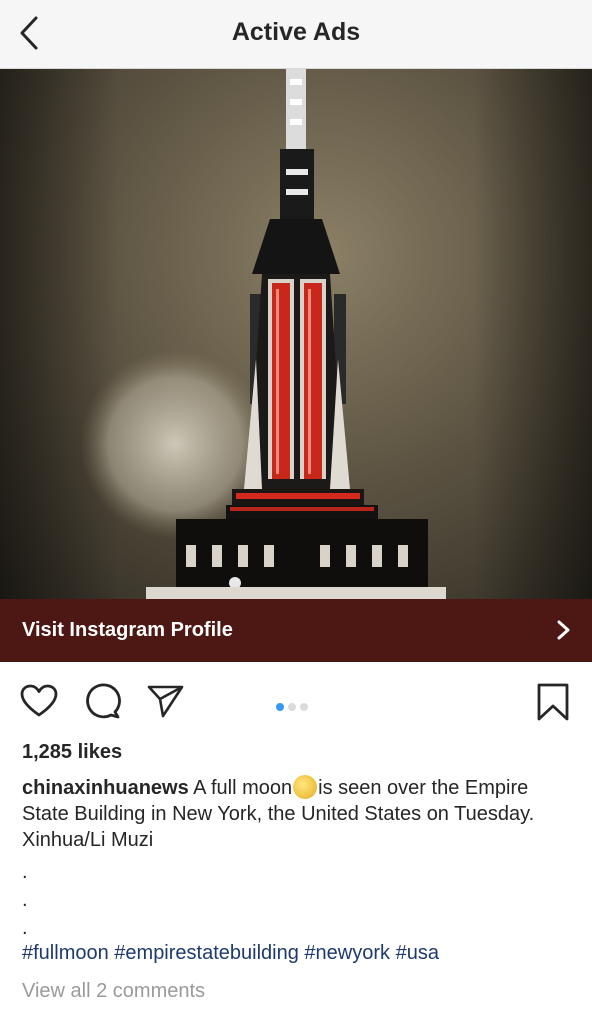 The image size is (592, 1024). I want to click on post-action-bar, so click(296, 700).